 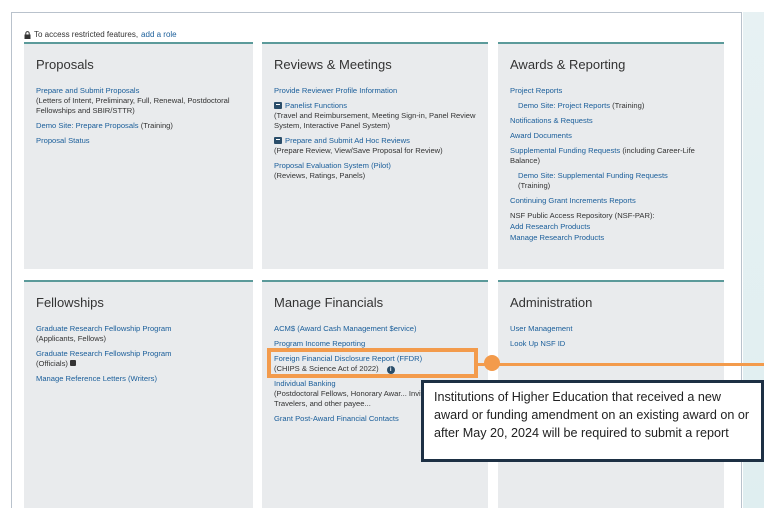 What do you see at coordinates (329, 302) in the screenshot?
I see `panel-title: Manage Financials` at bounding box center [329, 302].